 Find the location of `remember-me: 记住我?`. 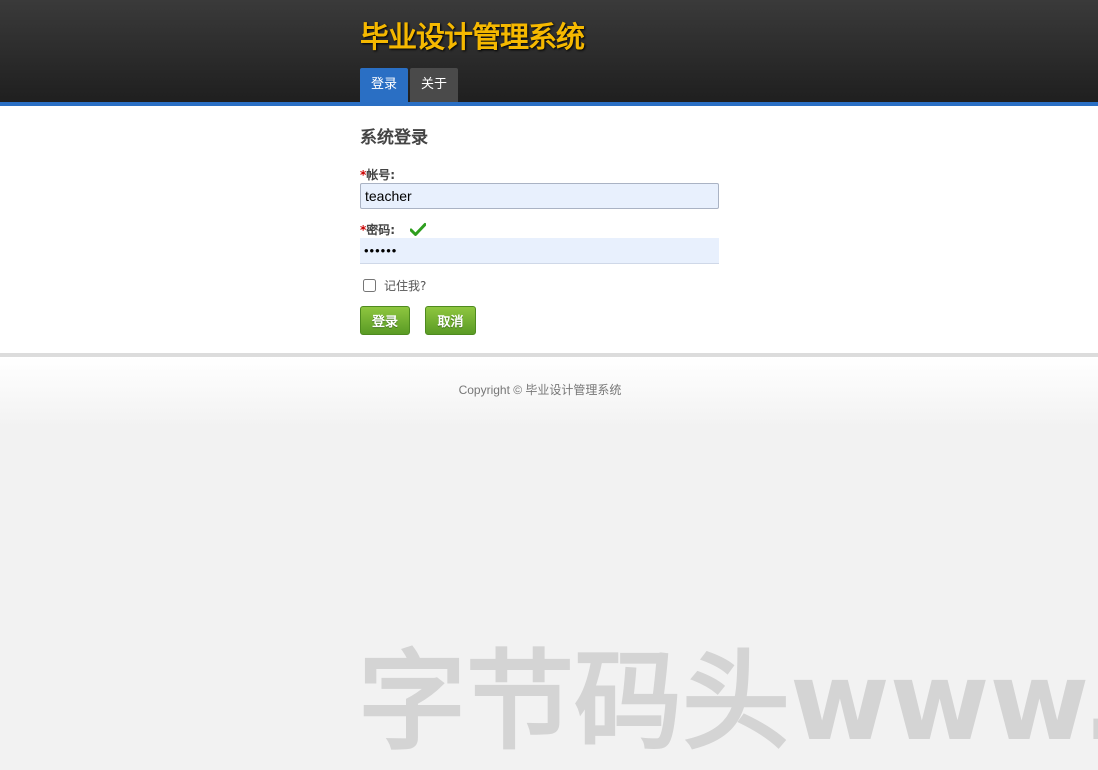

remember-me: 记住我? is located at coordinates (394, 285).